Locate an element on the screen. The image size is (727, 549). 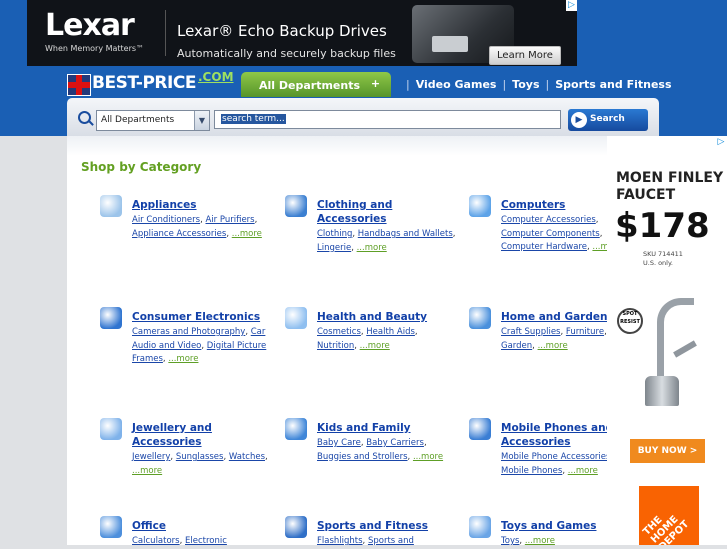
buy-now-button: BUY NOW > is located at coordinates (667, 451).